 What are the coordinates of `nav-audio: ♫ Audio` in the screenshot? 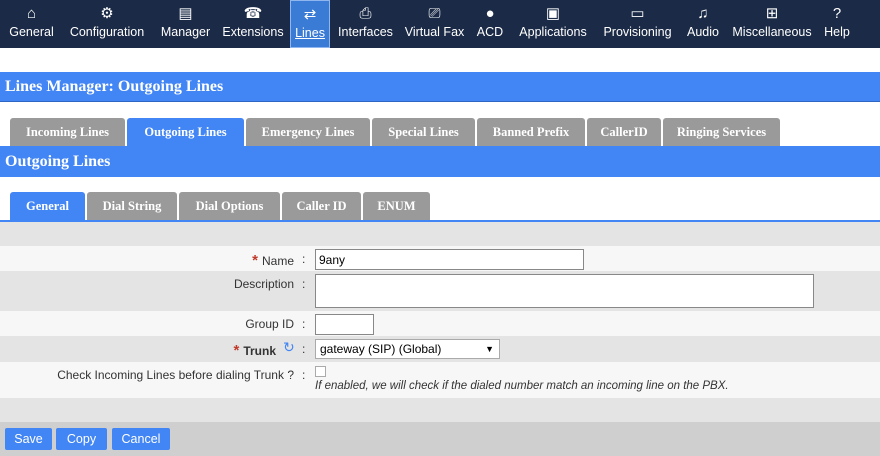 It's located at (703, 24).